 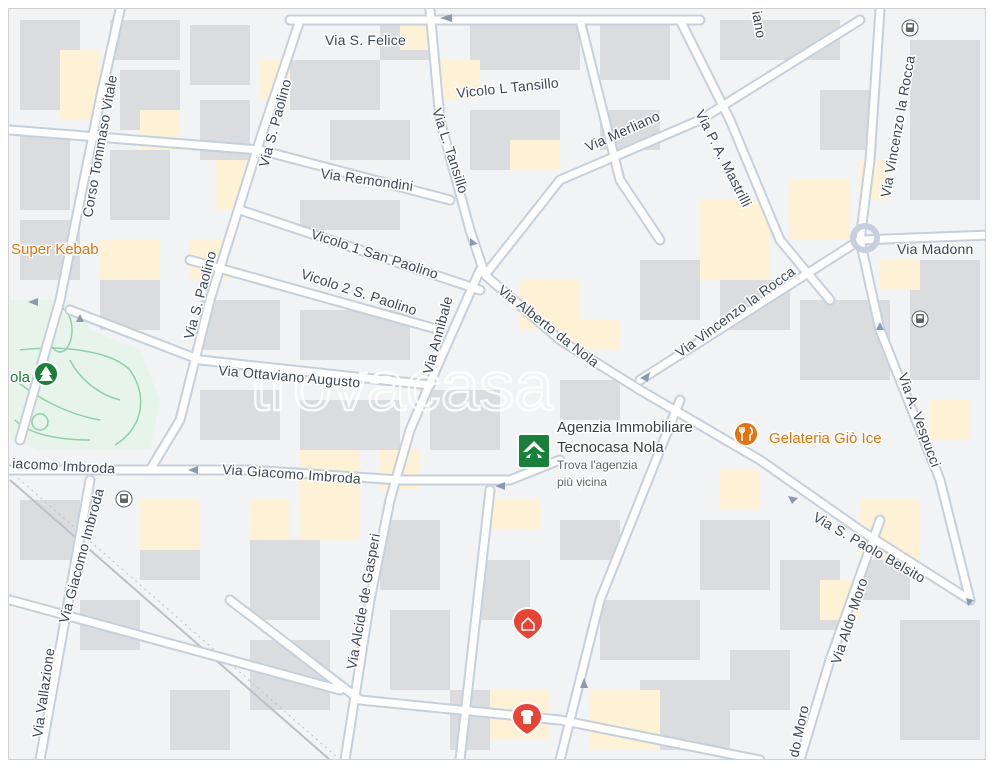 What do you see at coordinates (746, 434) in the screenshot?
I see `fork-knife-icon` at bounding box center [746, 434].